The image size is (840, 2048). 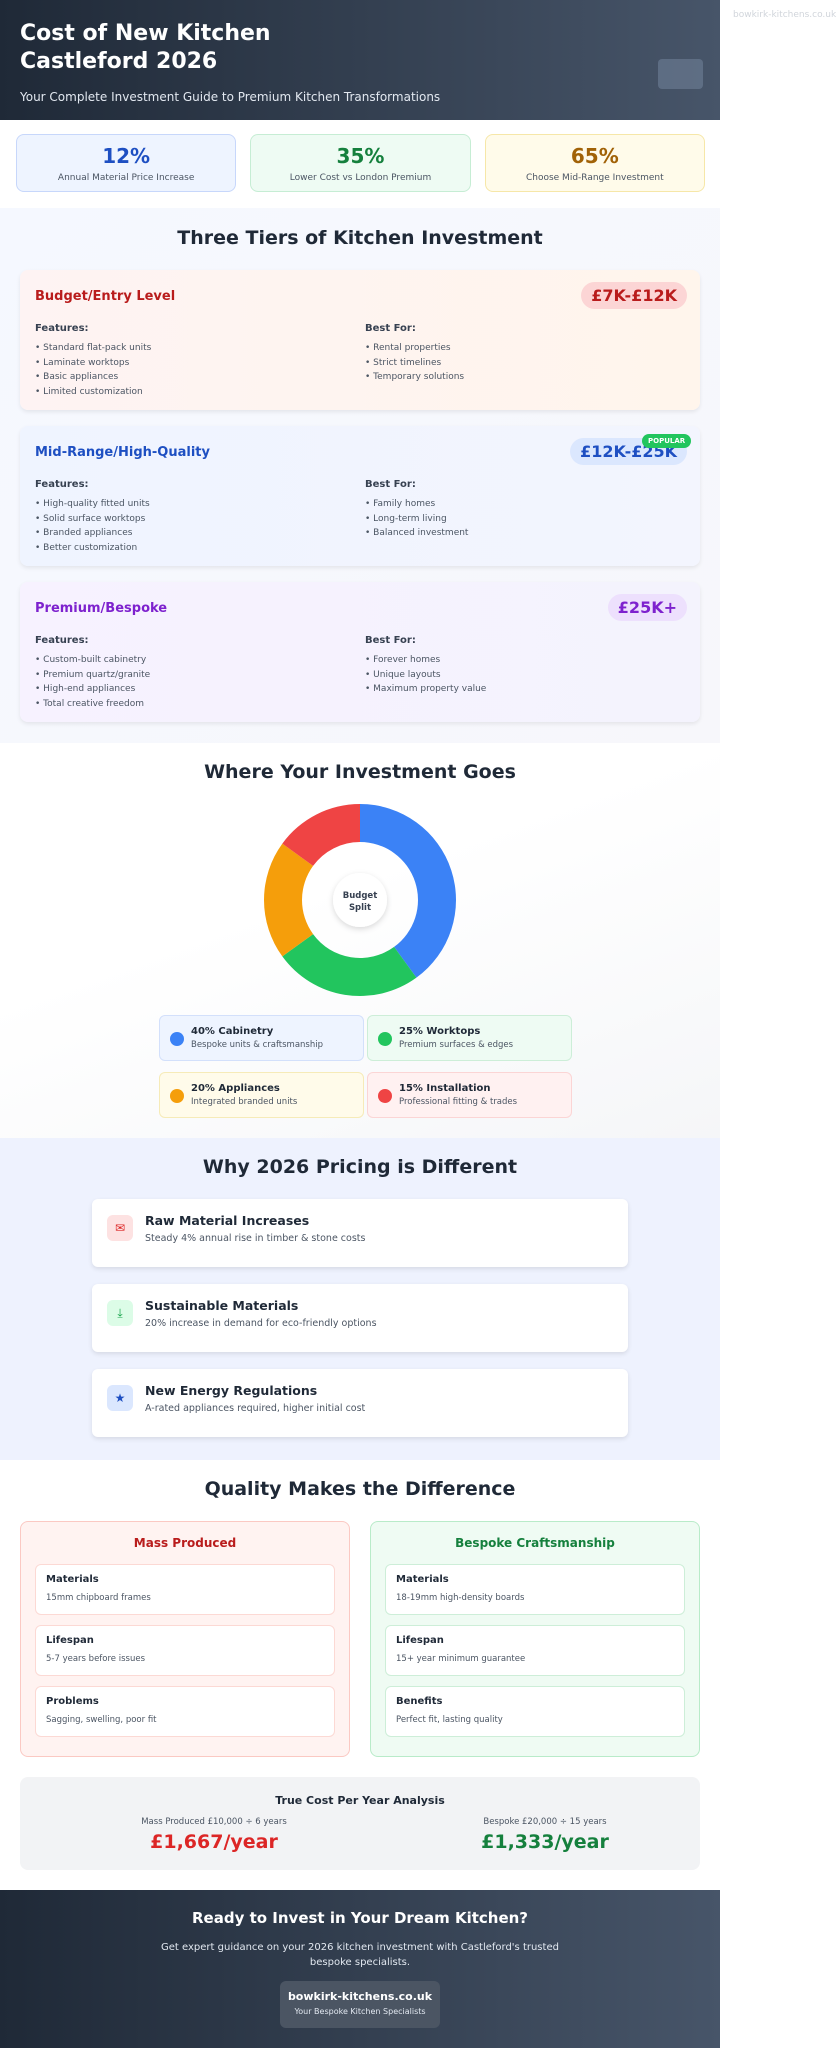 What do you see at coordinates (406, 518) in the screenshot?
I see `best-for-item: • Long-term living` at bounding box center [406, 518].